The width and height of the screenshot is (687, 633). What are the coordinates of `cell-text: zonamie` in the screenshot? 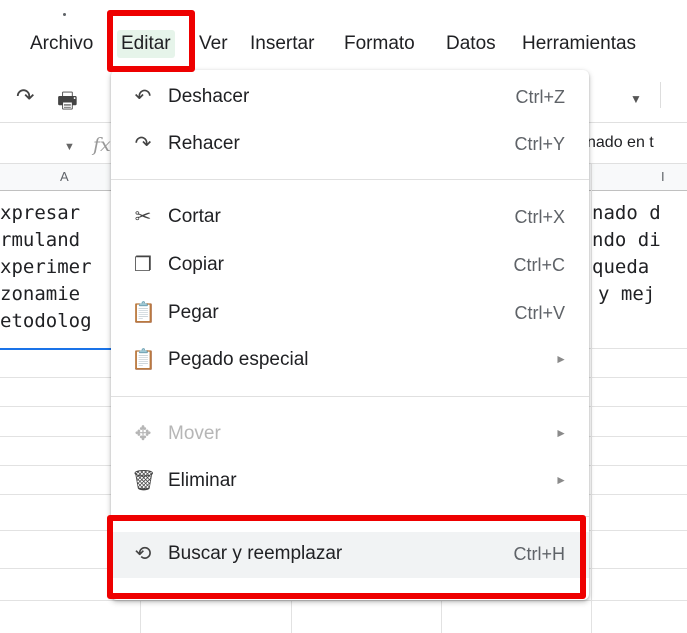 It's located at (40, 294).